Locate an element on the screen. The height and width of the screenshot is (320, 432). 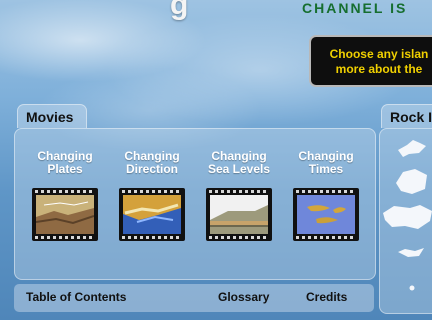
island-instruction-callout: Choose any islan more about the is located at coordinates (370, 61).